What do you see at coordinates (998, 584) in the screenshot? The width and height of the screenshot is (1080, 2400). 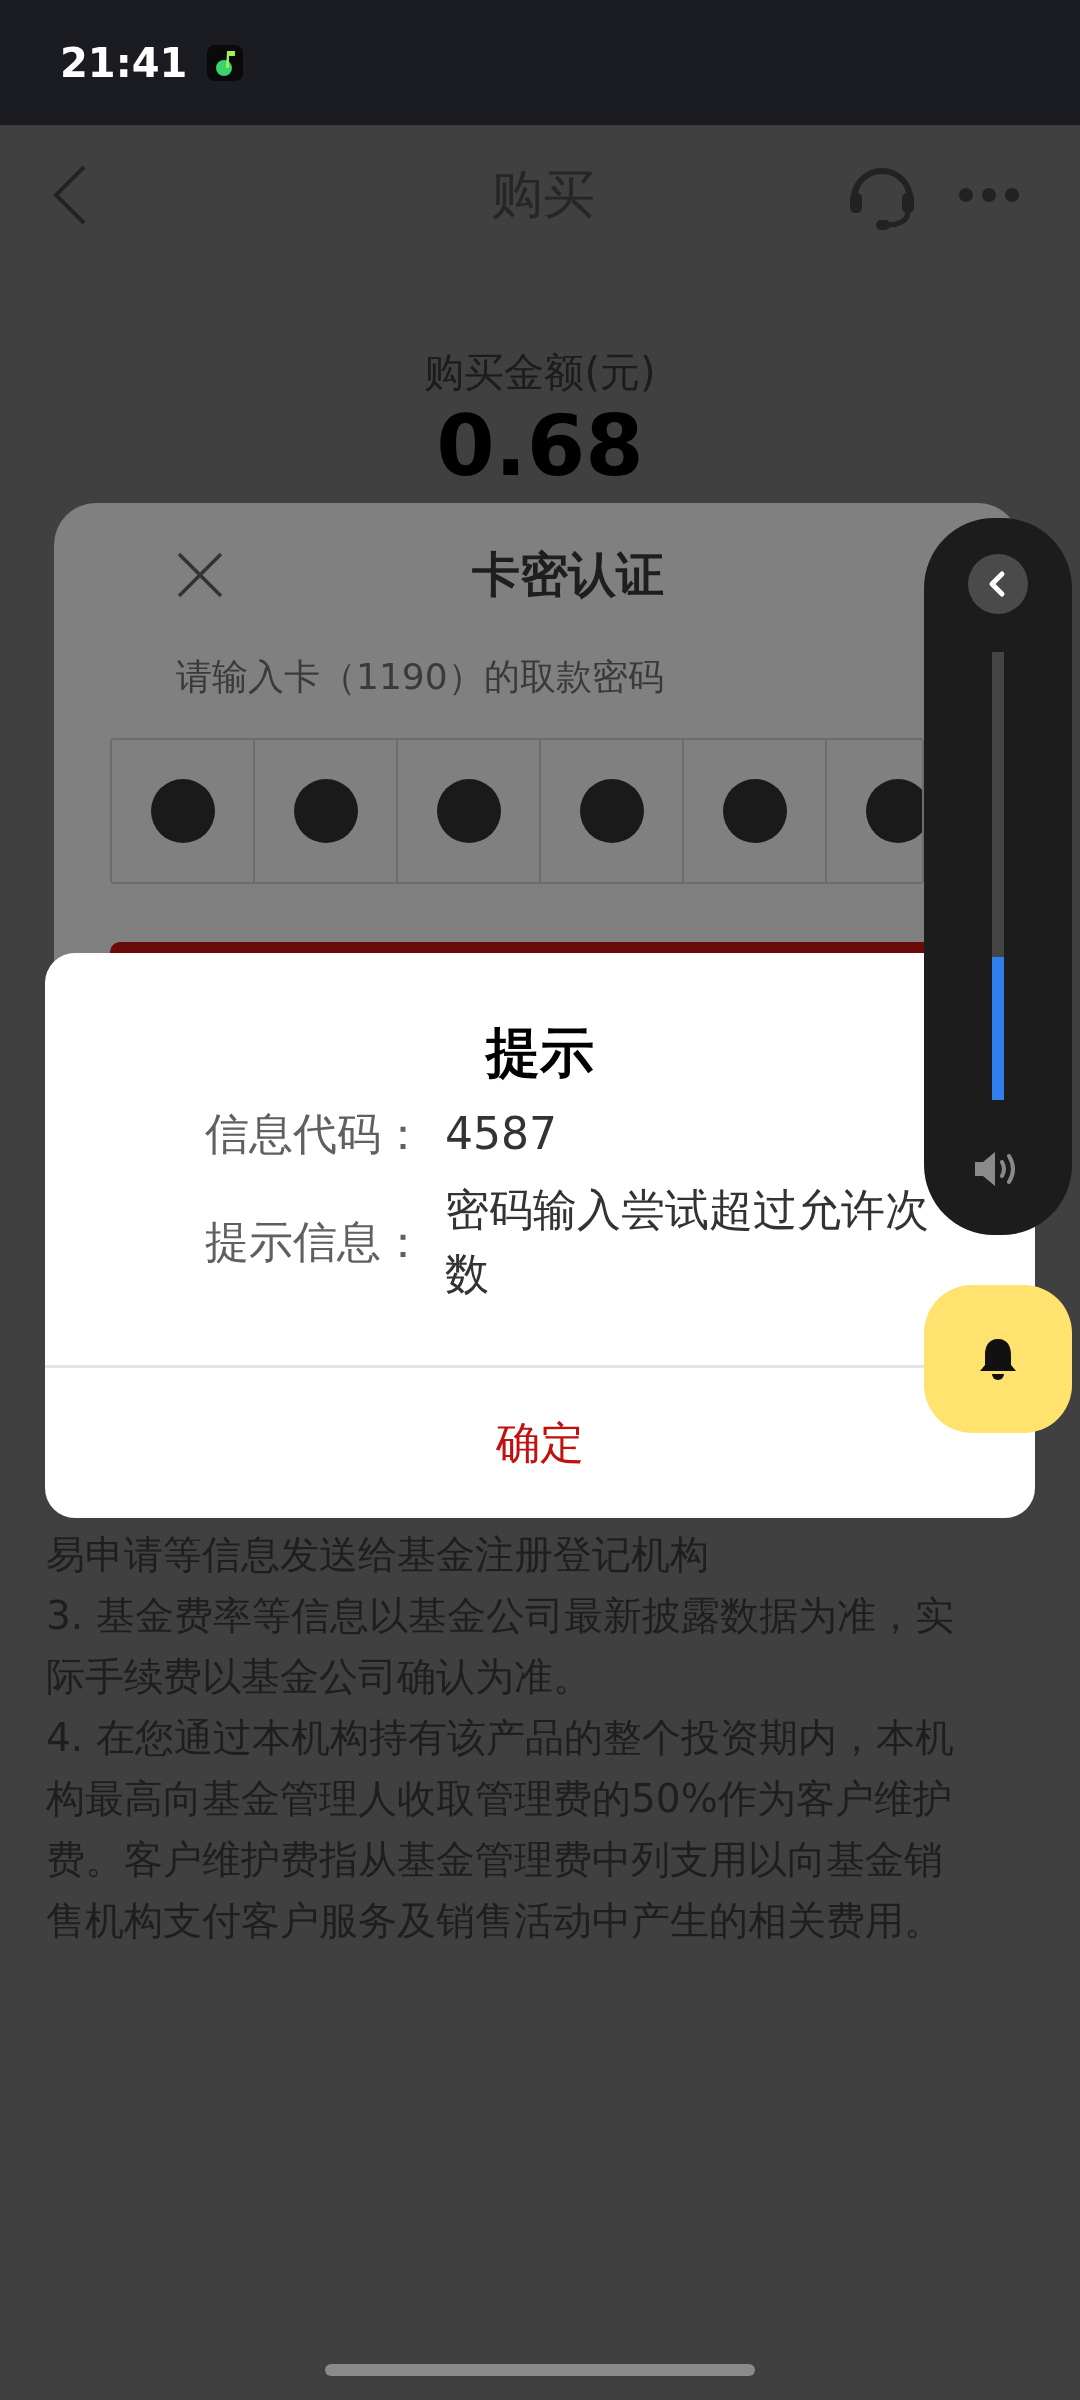 I see `chevron-left-icon` at bounding box center [998, 584].